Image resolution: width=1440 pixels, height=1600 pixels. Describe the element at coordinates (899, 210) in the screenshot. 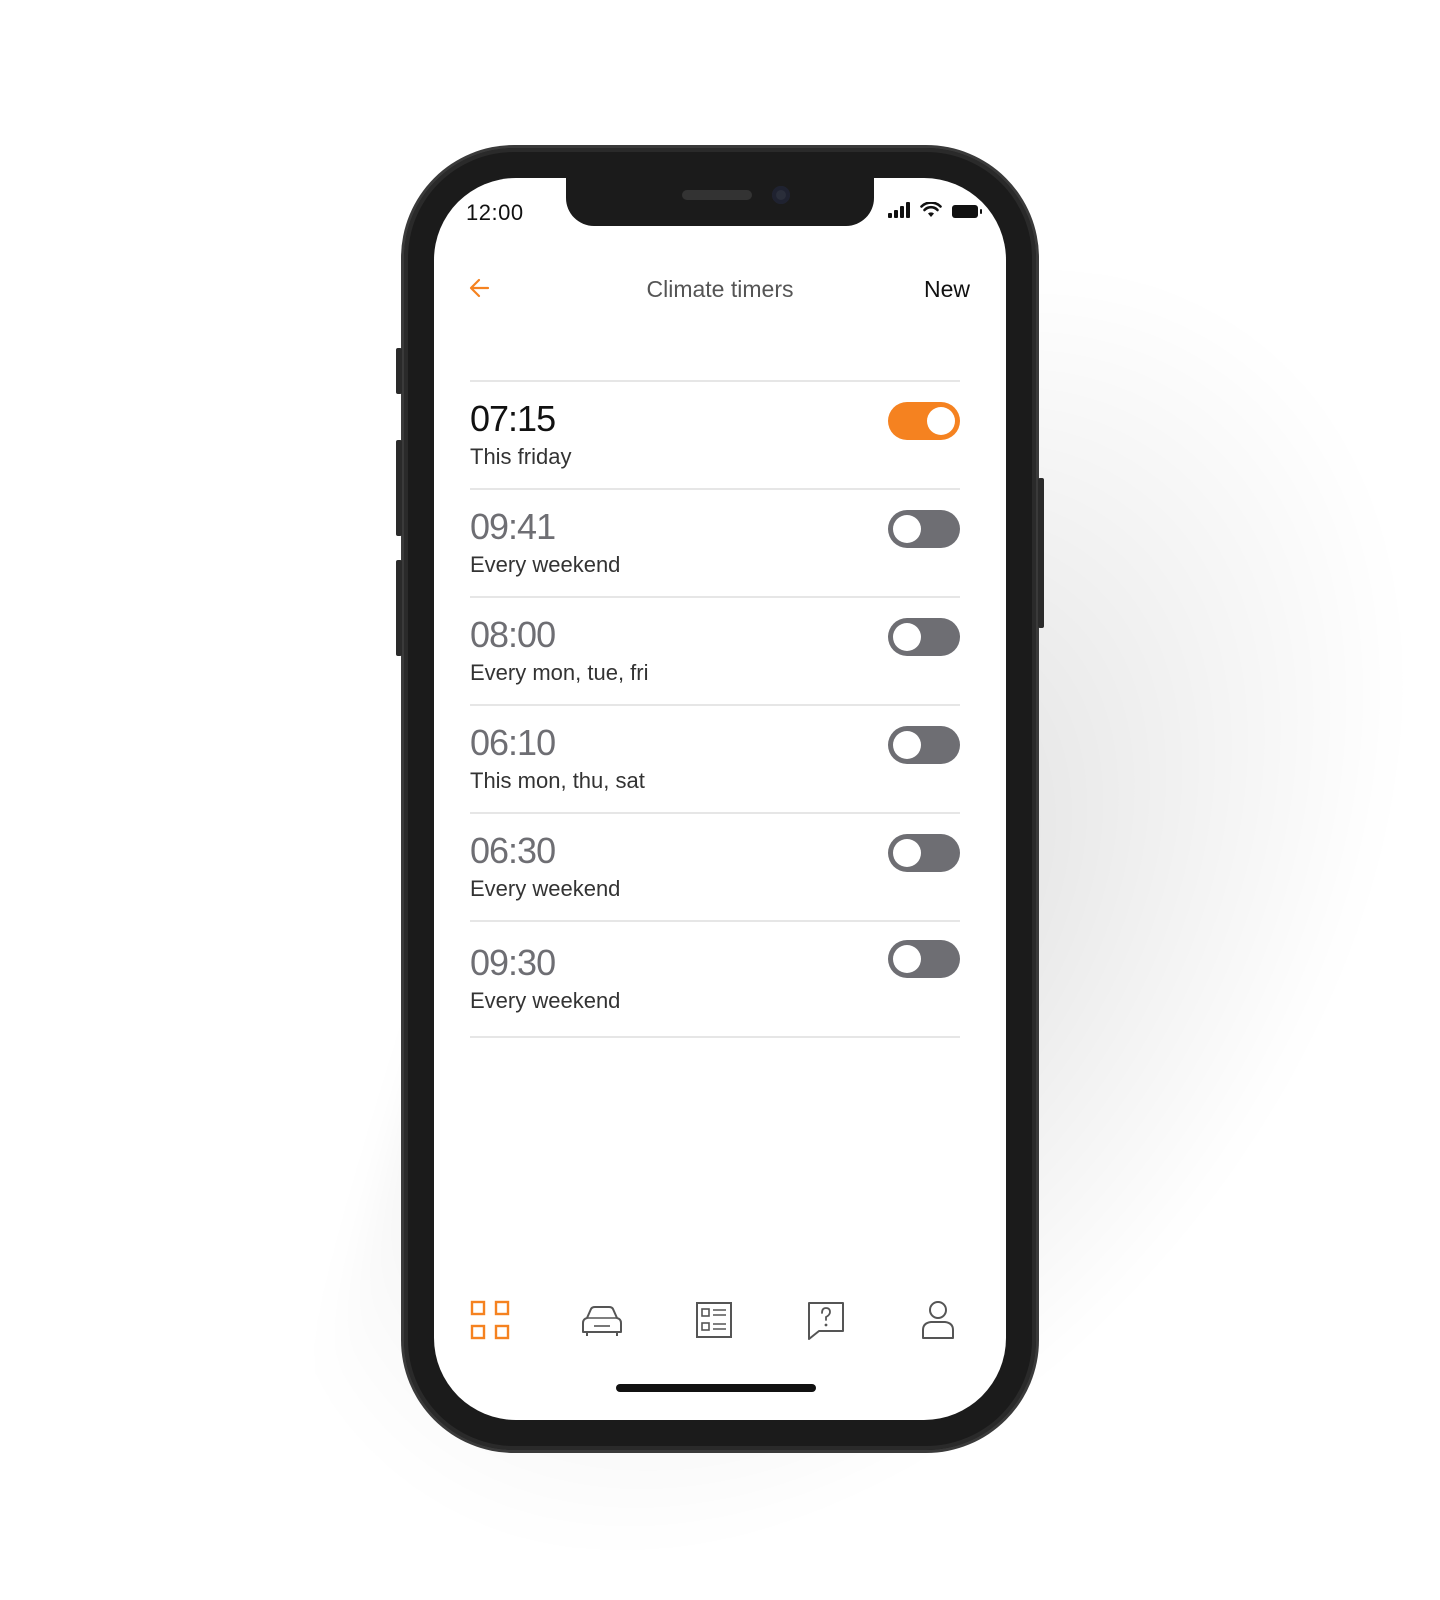

I see `cellular-signal-icon` at that location.